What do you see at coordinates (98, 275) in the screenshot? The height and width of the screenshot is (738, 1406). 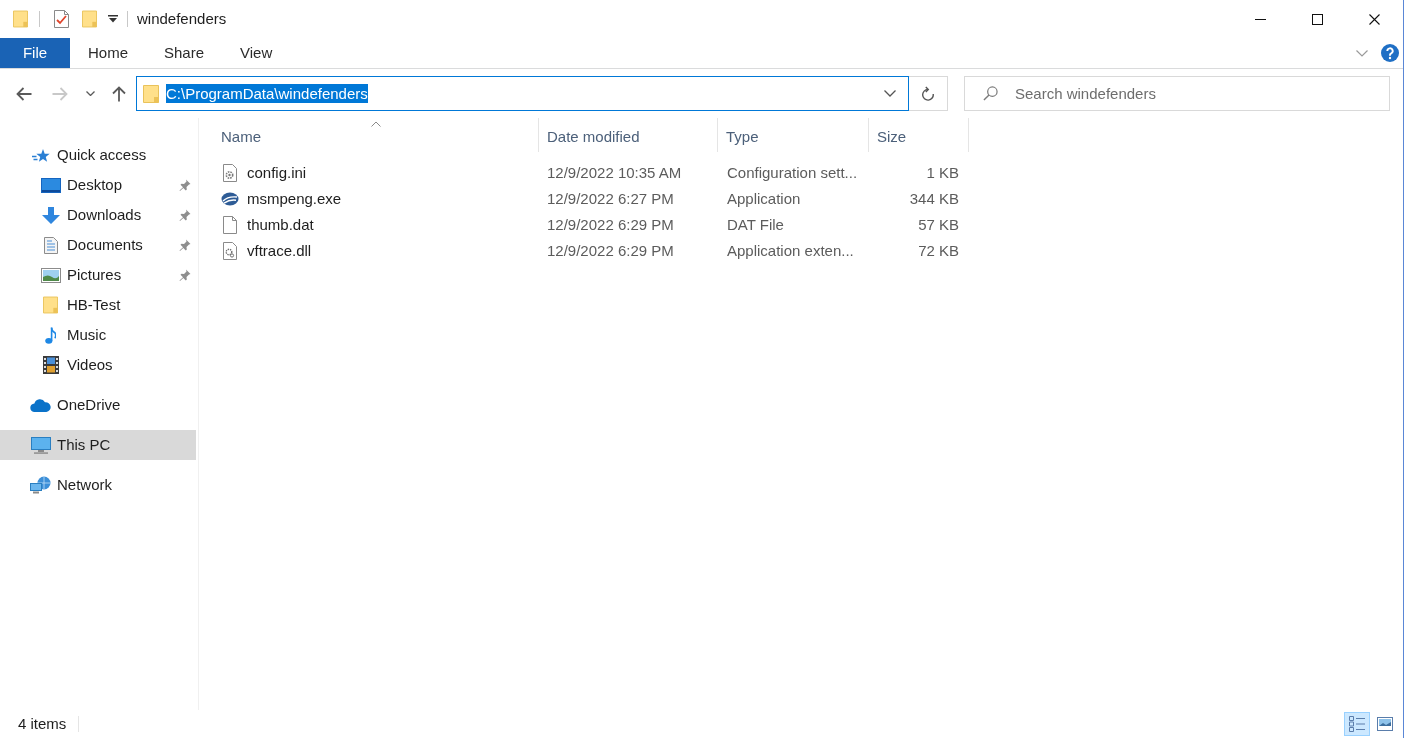 I see `nav-item: Pictures` at bounding box center [98, 275].